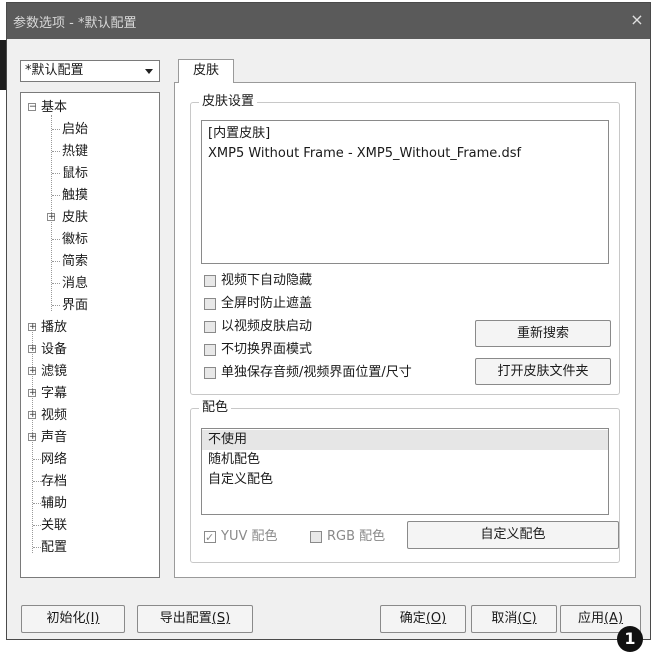 The width and height of the screenshot is (657, 657). Describe the element at coordinates (630, 639) in the screenshot. I see `annotation-number-badge: 1` at that location.